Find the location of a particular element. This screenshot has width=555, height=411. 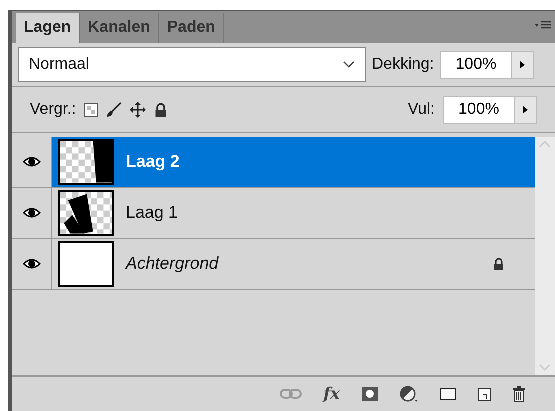

blend-mode-dropdown: Normaal is located at coordinates (192, 64).